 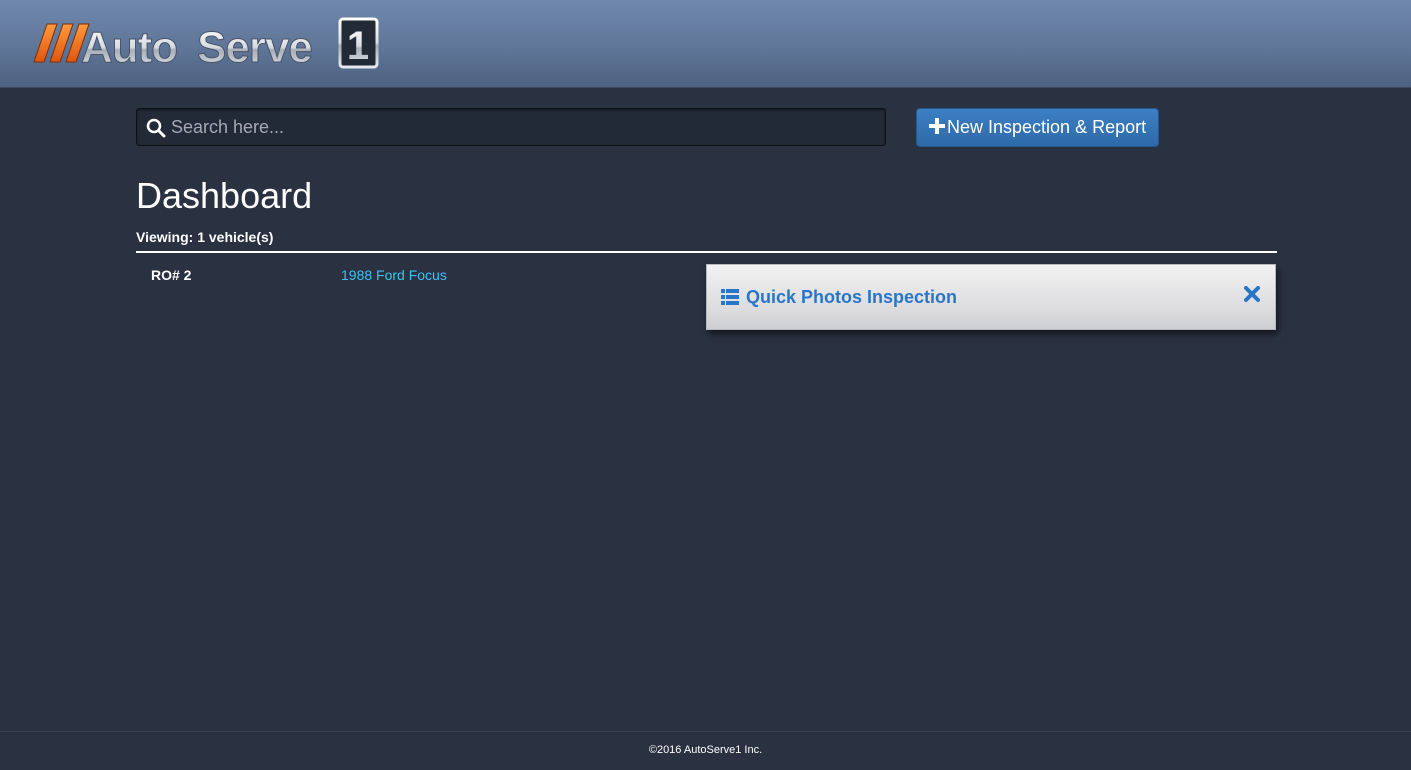 I want to click on search-input, so click(x=521, y=127).